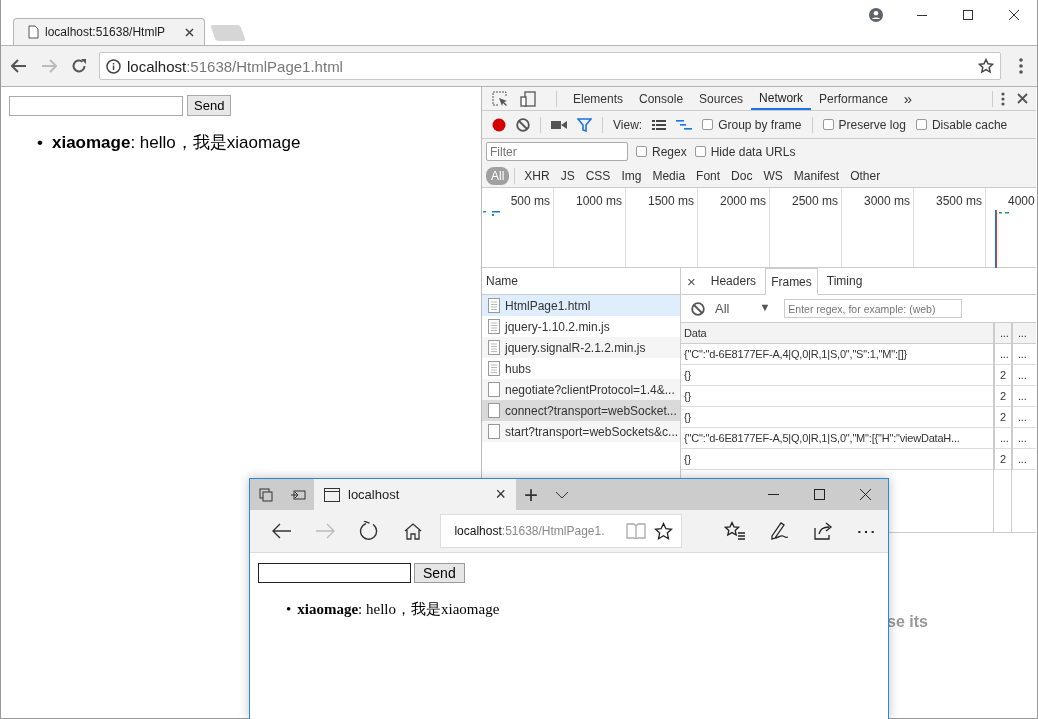 This screenshot has width=1038, height=719. What do you see at coordinates (79, 66) in the screenshot?
I see `reload-icon` at bounding box center [79, 66].